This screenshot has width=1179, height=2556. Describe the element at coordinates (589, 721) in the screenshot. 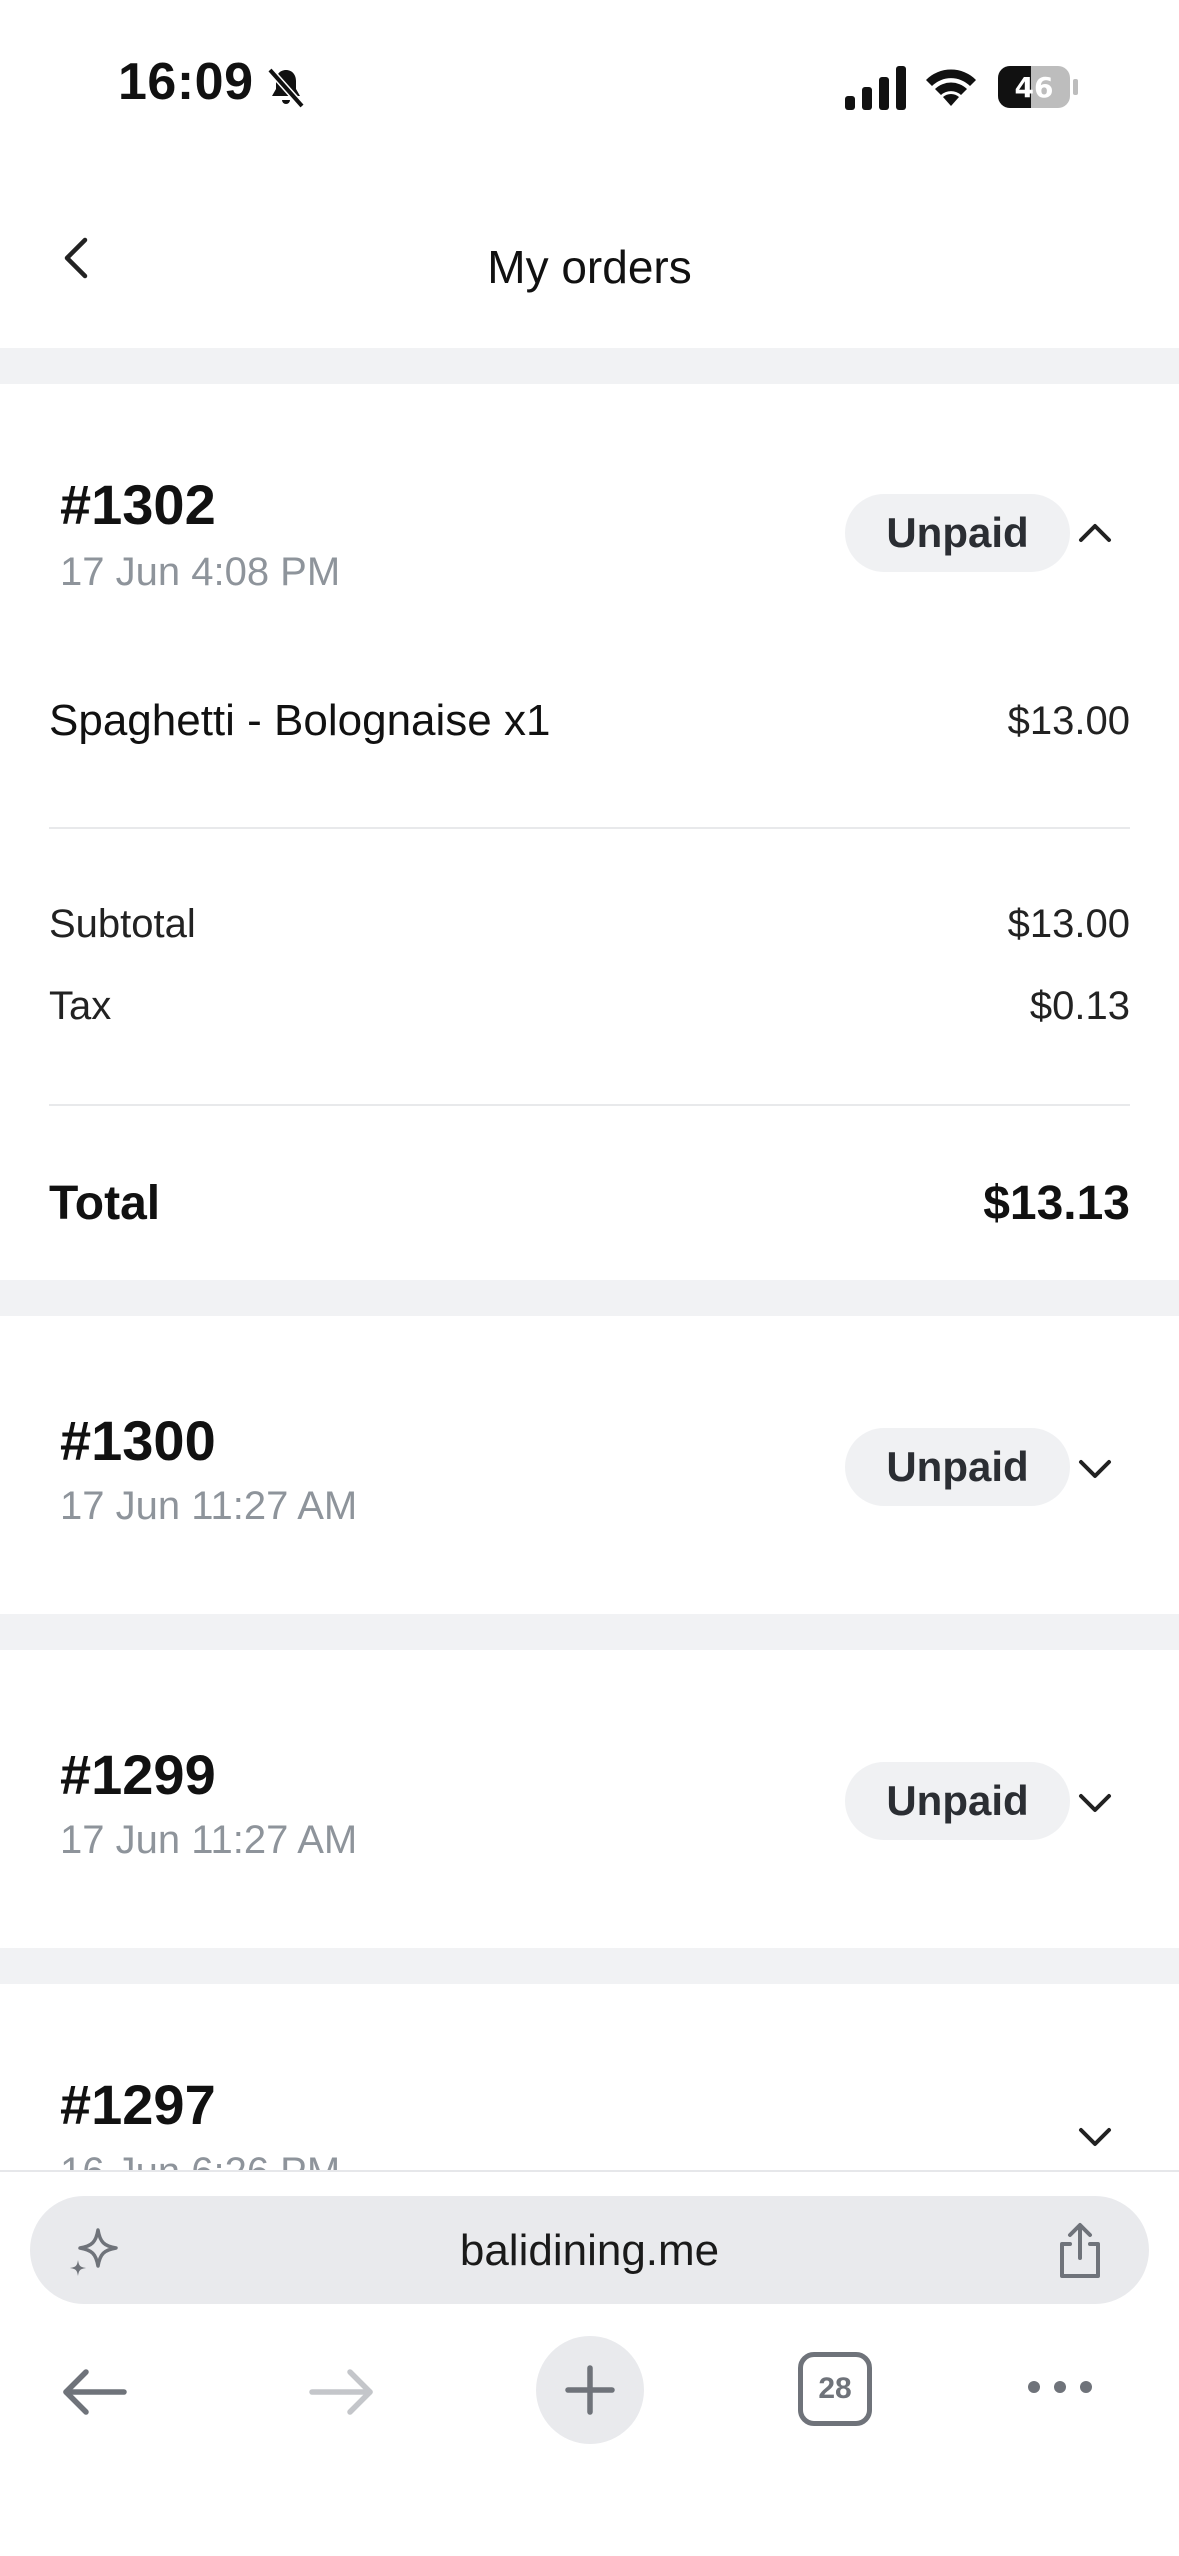

I see `order-item-row: Spaghetti - Bolognaise x1 $13.00` at that location.